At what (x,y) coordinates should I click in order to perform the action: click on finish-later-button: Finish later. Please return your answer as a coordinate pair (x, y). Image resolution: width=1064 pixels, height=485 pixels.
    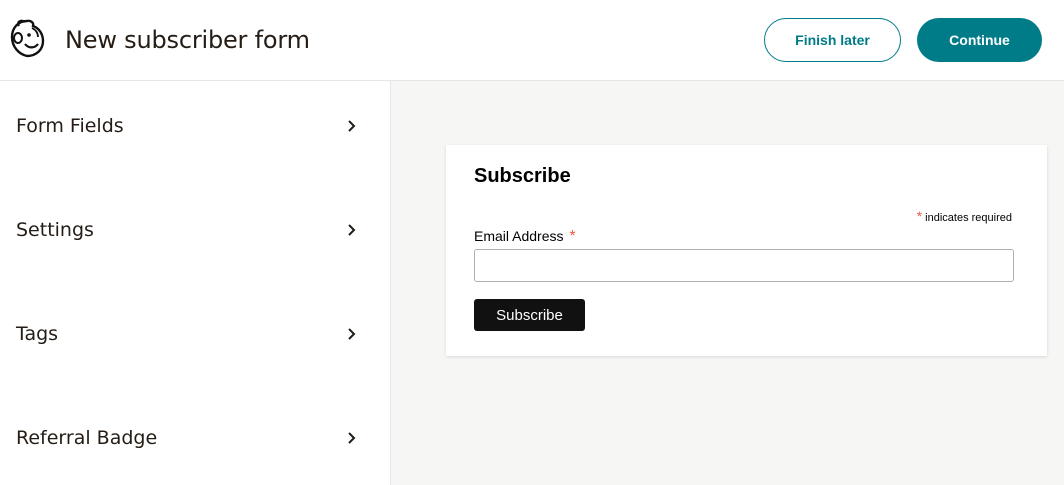
    Looking at the image, I should click on (832, 40).